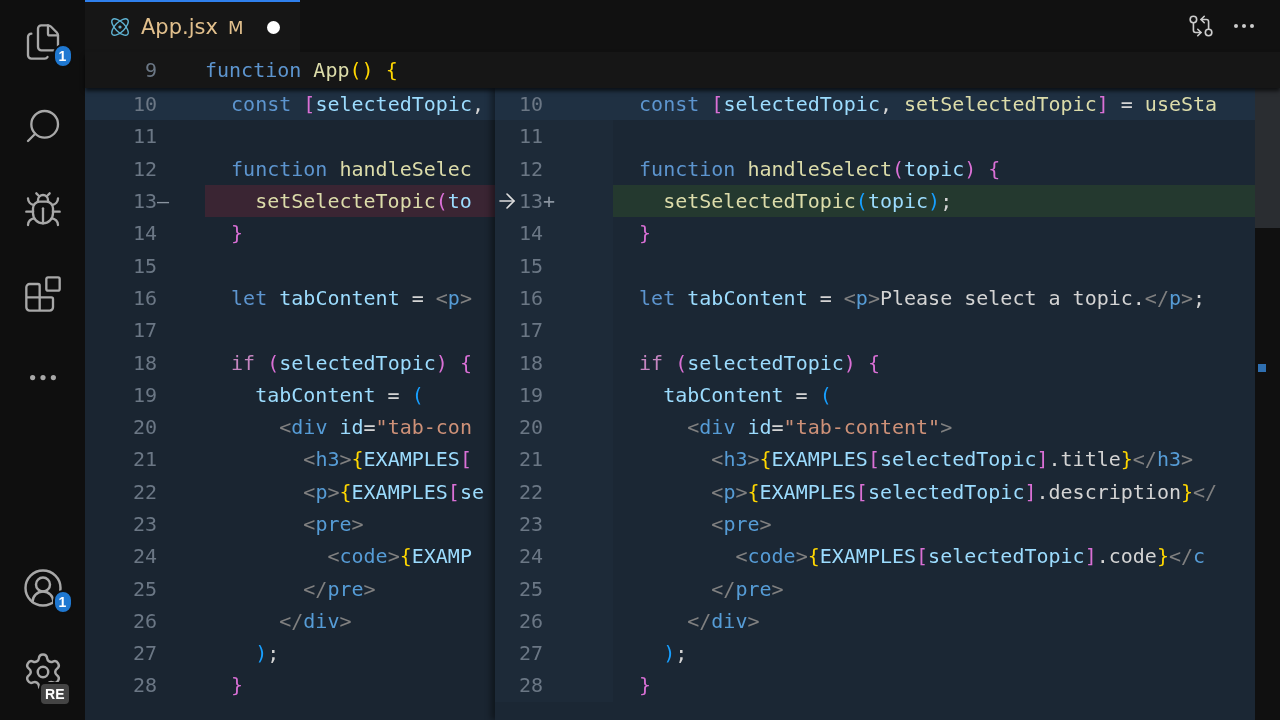 This screenshot has width=1280, height=720. Describe the element at coordinates (179, 27) in the screenshot. I see `tab-title: App.jsx` at that location.